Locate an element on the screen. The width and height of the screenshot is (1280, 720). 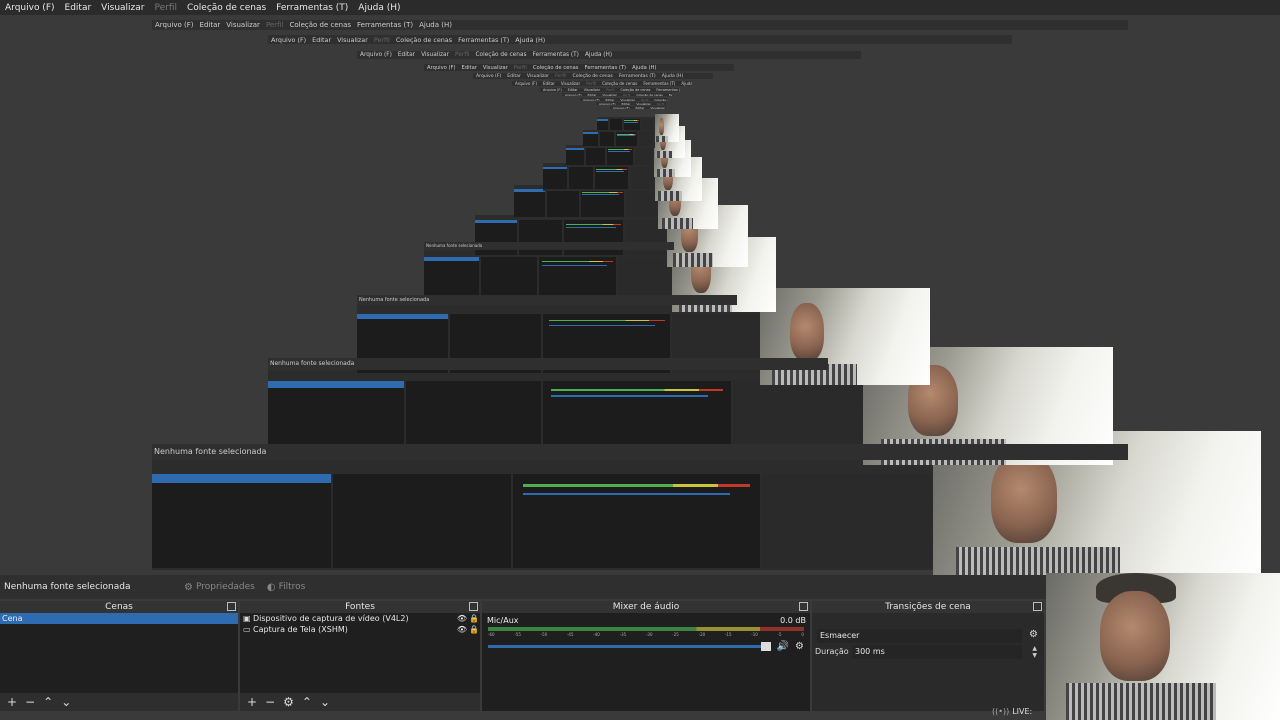
move-scene-up-button: ⌃ is located at coordinates (48, 702).